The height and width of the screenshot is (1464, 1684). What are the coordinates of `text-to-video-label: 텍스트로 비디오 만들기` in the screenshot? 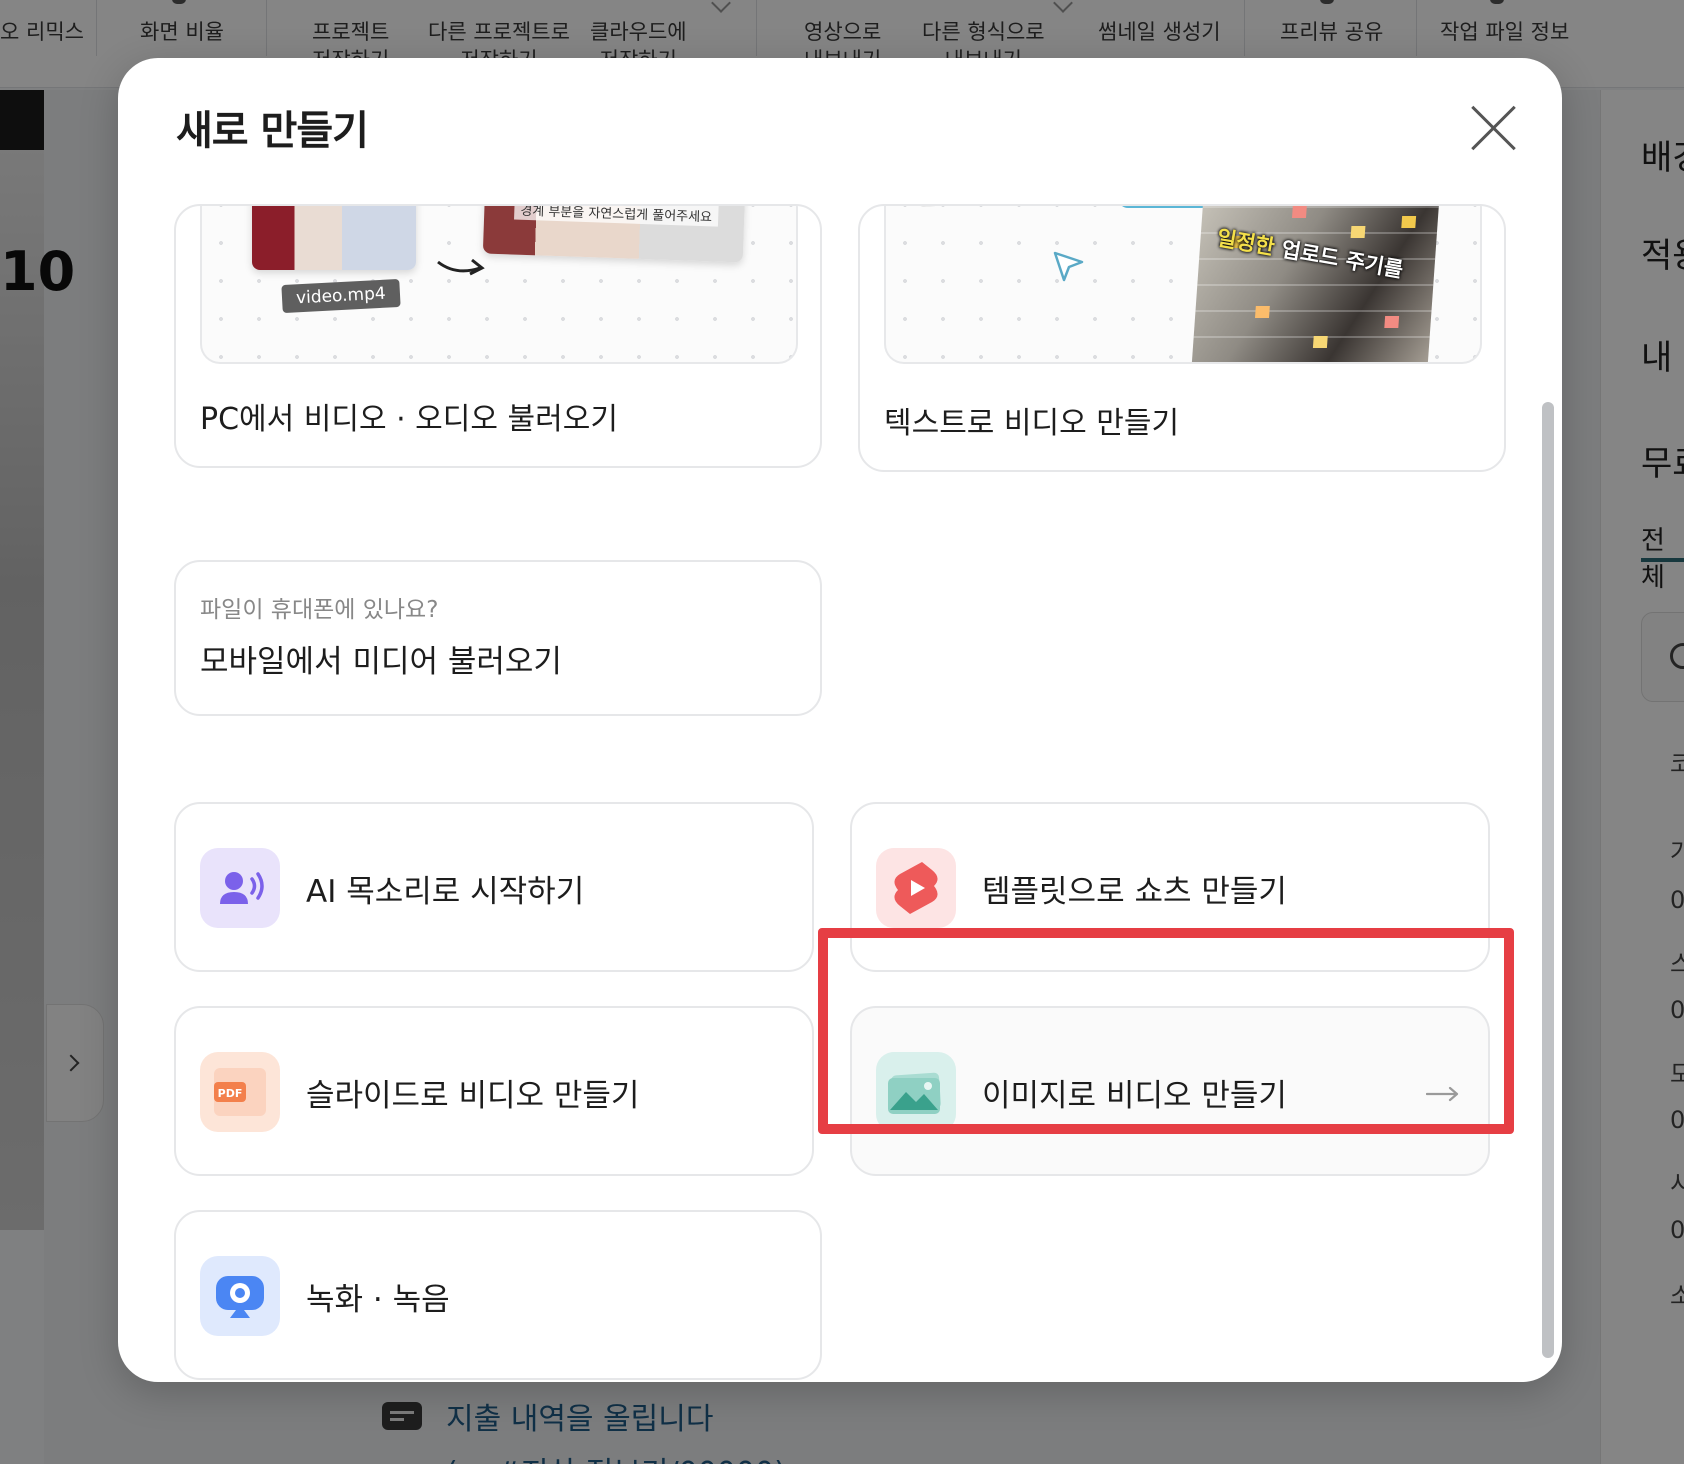 It's located at (1032, 423).